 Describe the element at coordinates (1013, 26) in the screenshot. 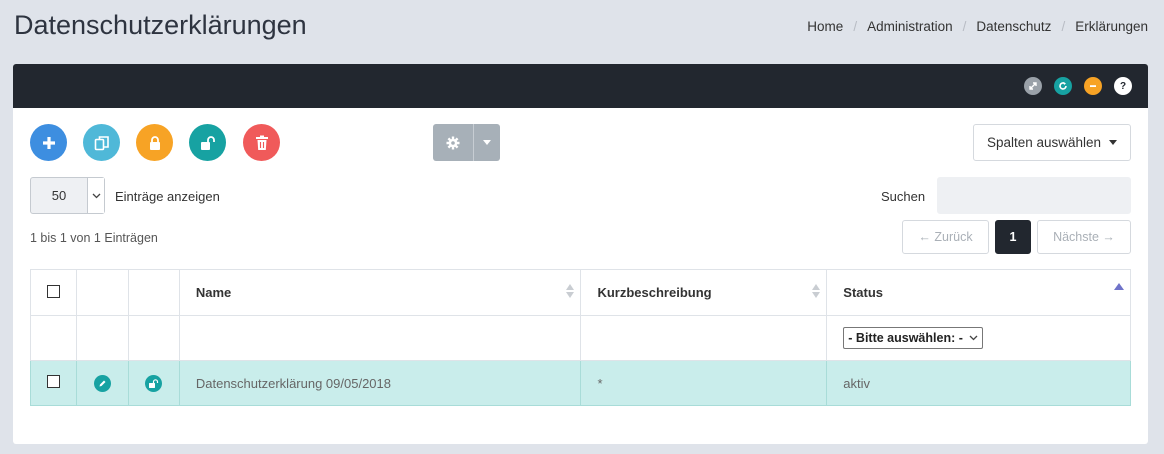

I see `breadcrumb-datenschutz: Datenschutz` at that location.